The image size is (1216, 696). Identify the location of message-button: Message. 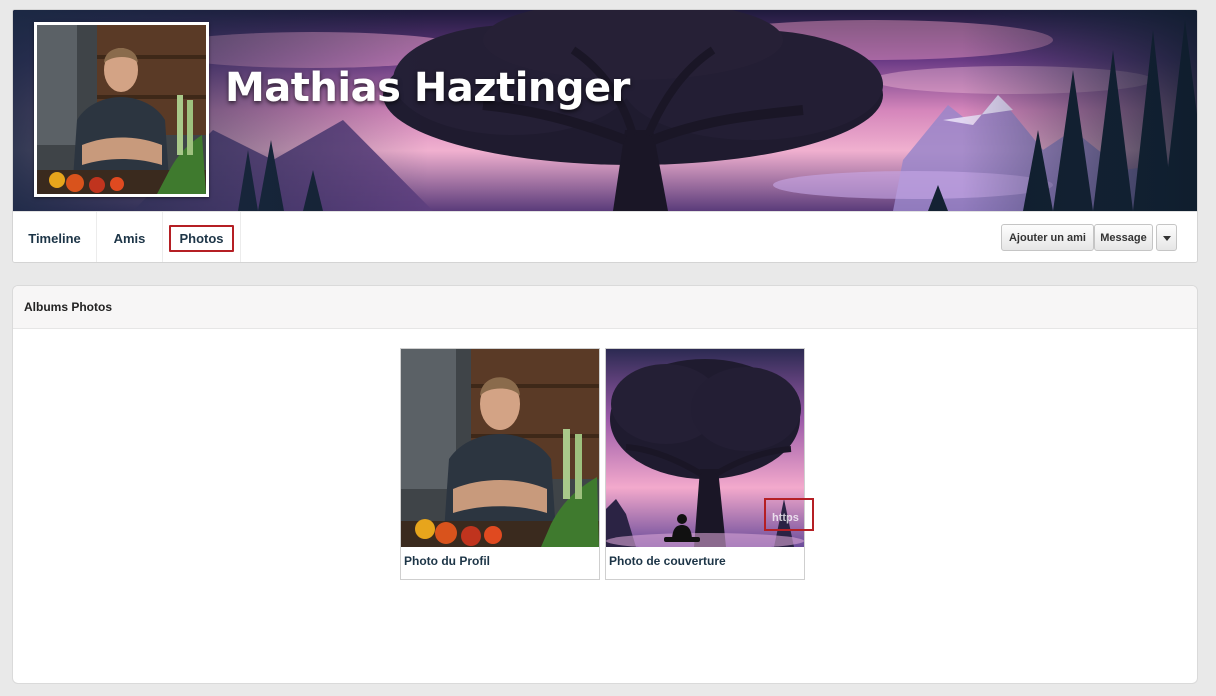
(1123, 237).